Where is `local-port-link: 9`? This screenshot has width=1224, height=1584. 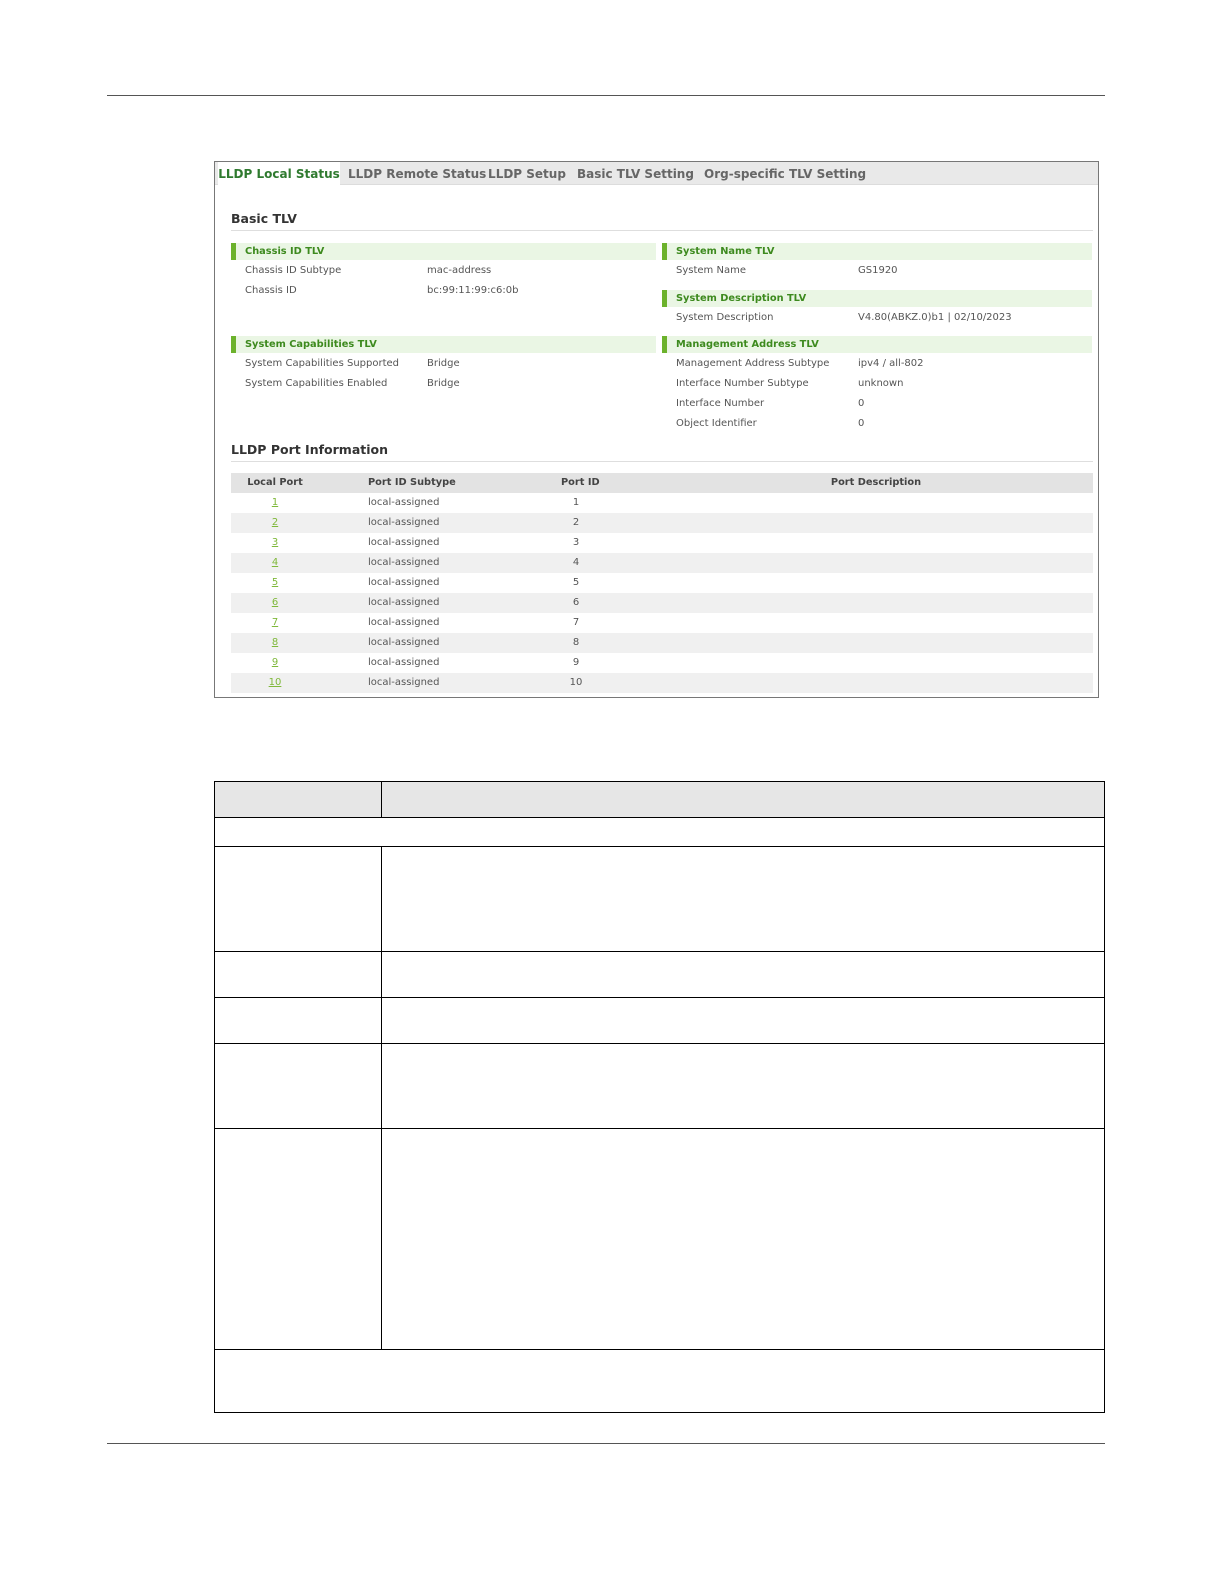 local-port-link: 9 is located at coordinates (275, 662).